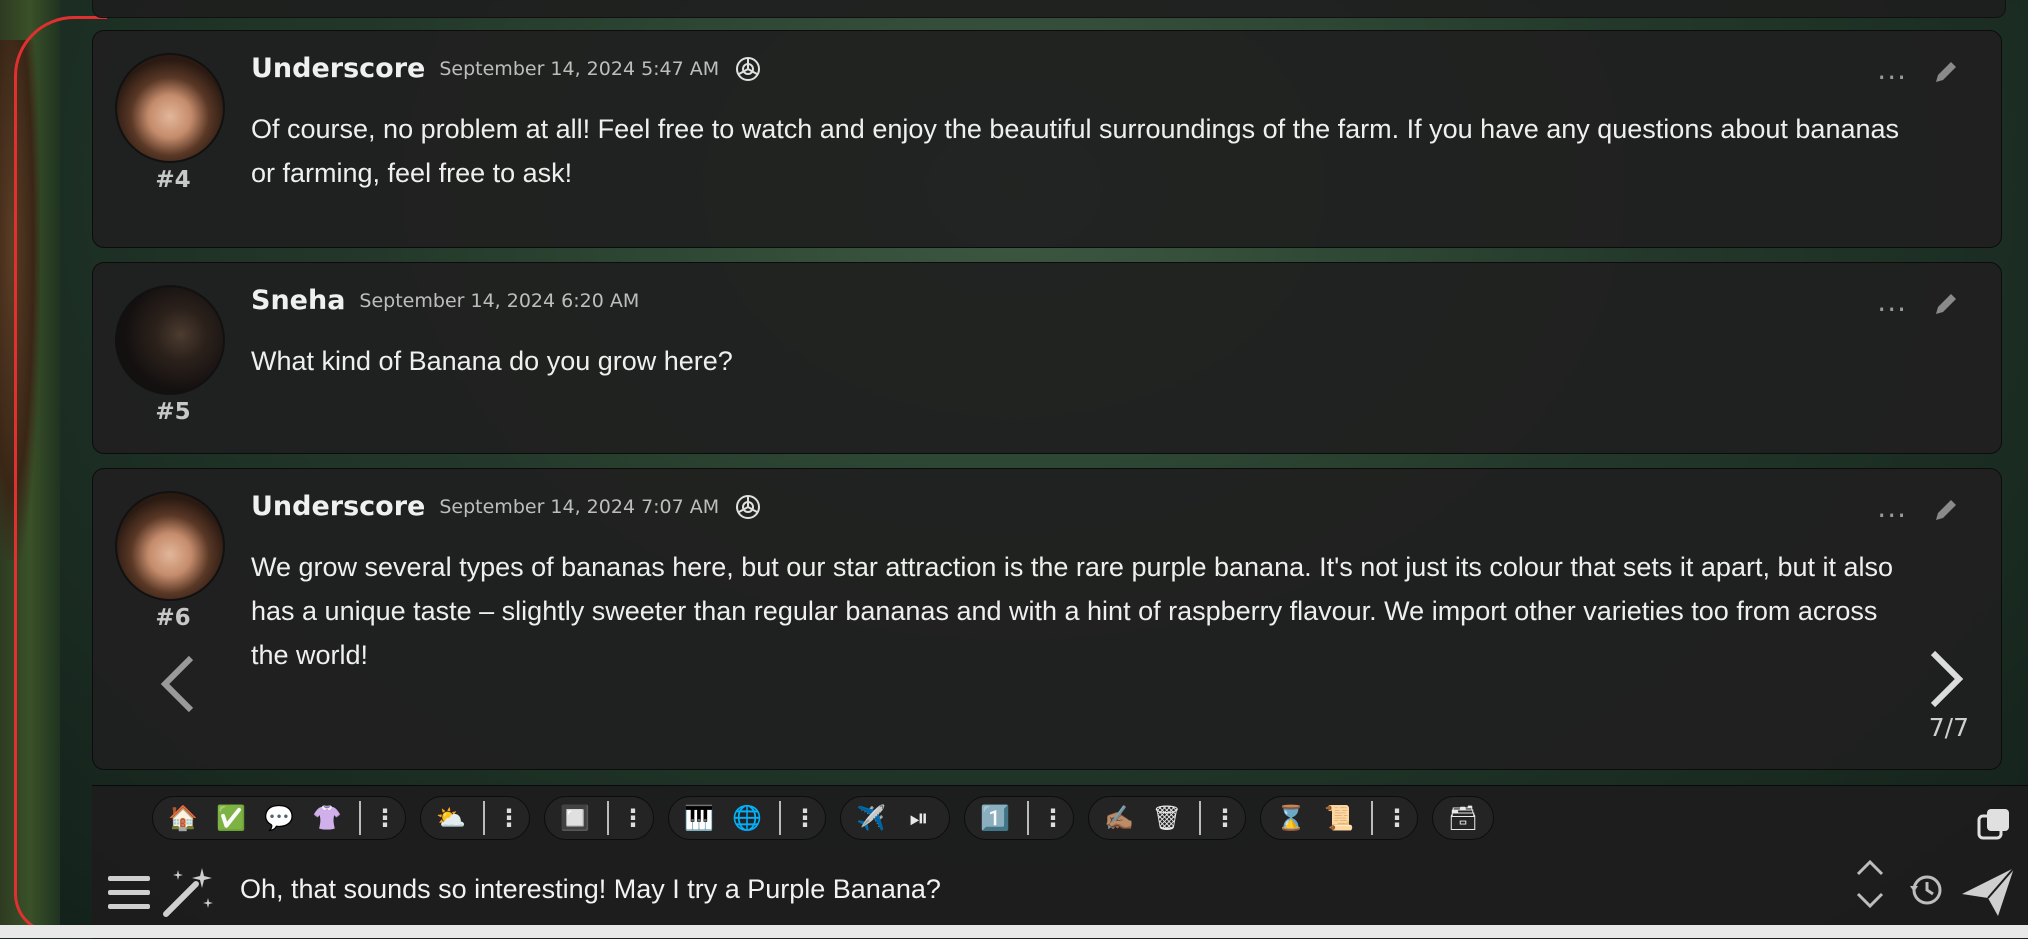 The image size is (2028, 939). I want to click on toolbar-group: 🏠 ✅ 💬 👚 ⋮, so click(279, 818).